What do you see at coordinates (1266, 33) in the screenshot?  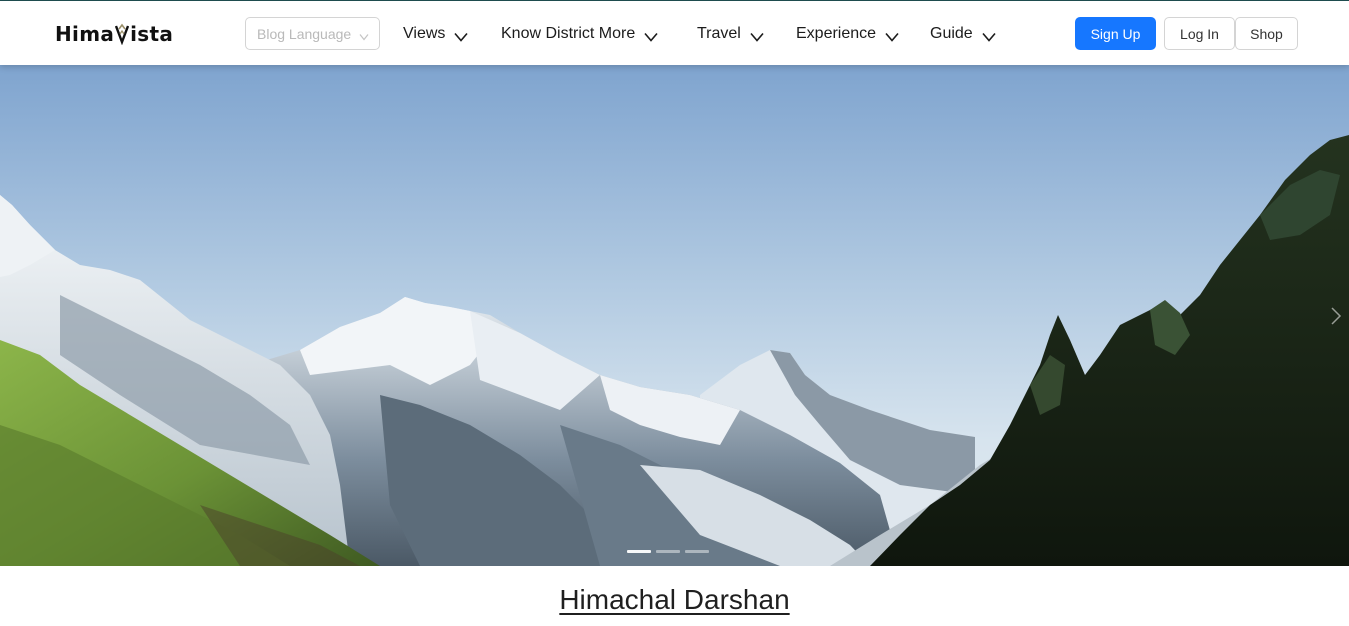 I see `shop-button: Shop` at bounding box center [1266, 33].